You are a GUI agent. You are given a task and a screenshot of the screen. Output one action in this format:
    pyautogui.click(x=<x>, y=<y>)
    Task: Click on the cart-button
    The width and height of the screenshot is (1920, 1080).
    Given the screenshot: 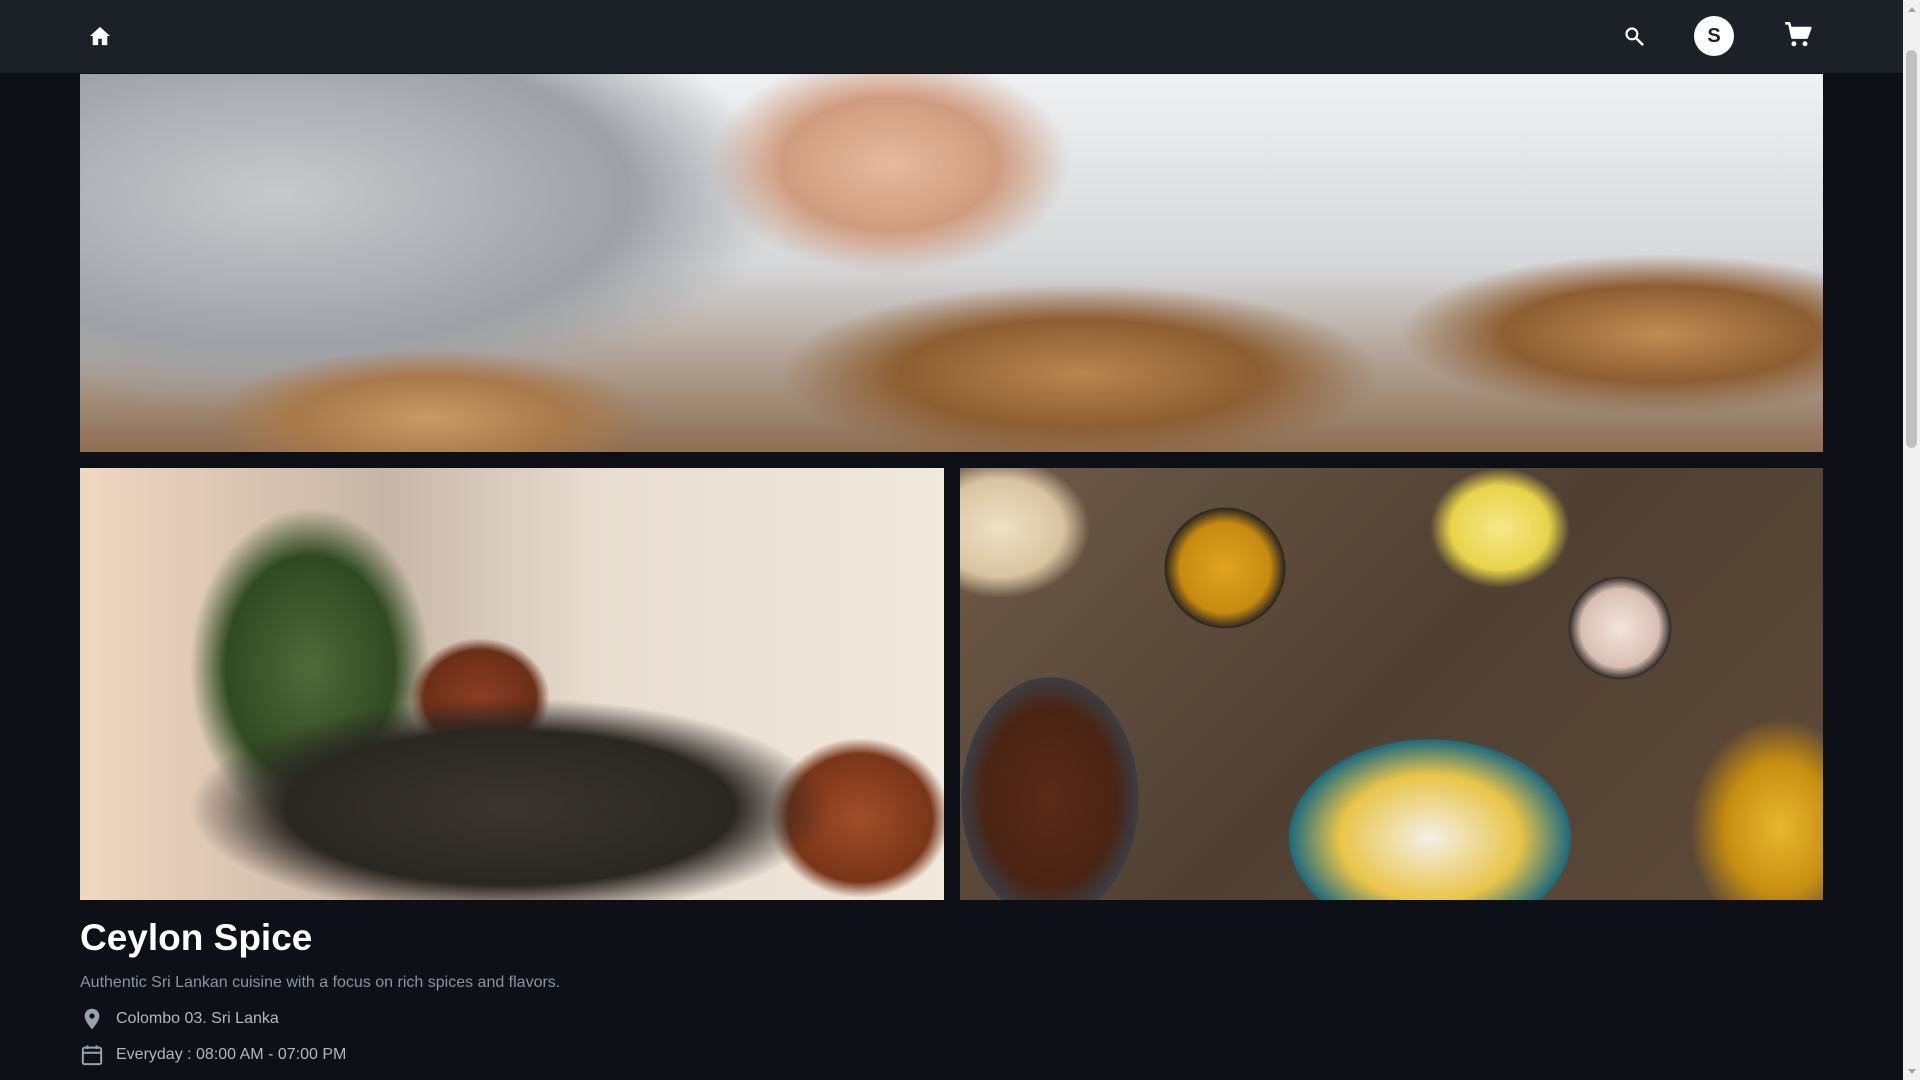 What is the action you would take?
    pyautogui.click(x=1798, y=35)
    